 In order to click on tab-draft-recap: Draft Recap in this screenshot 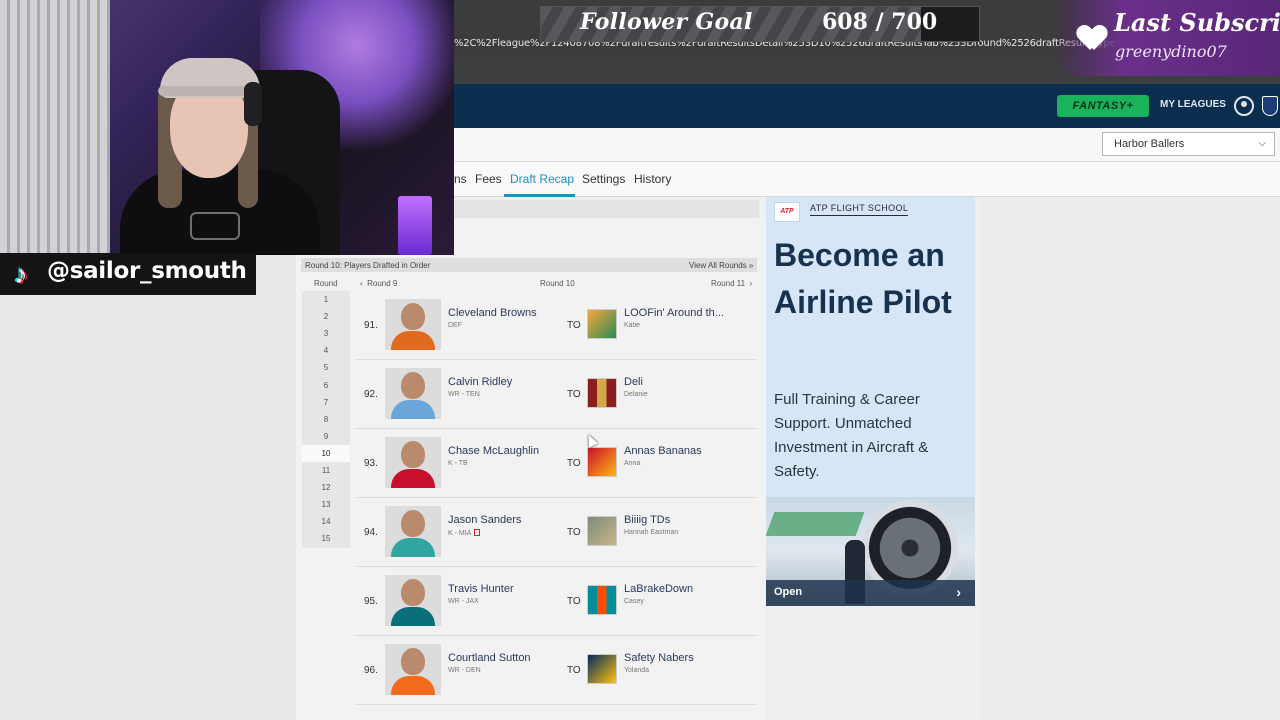, I will do `click(542, 179)`.